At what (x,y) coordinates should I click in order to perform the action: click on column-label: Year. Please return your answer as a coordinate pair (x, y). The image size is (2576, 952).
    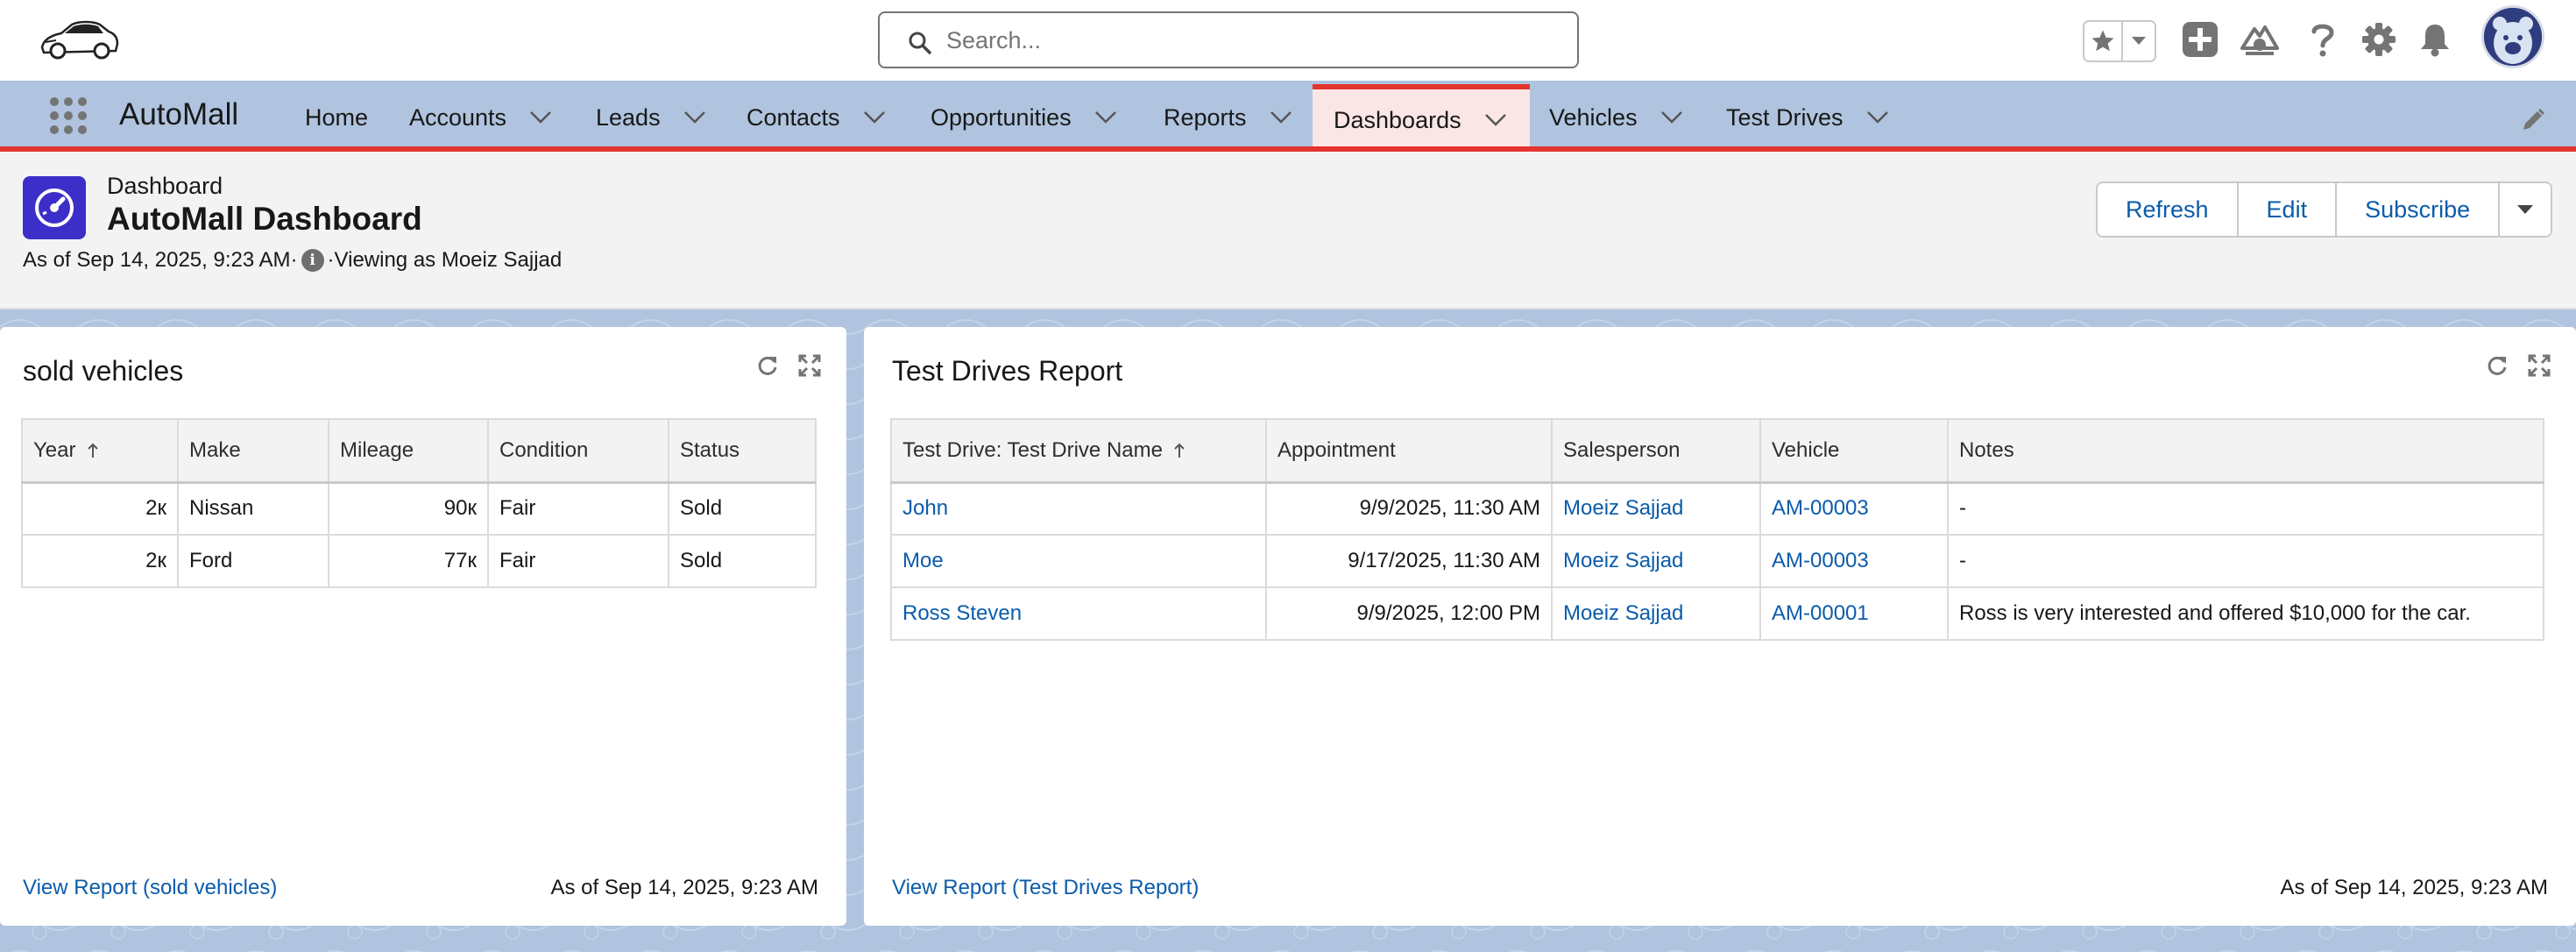
    Looking at the image, I should click on (54, 449).